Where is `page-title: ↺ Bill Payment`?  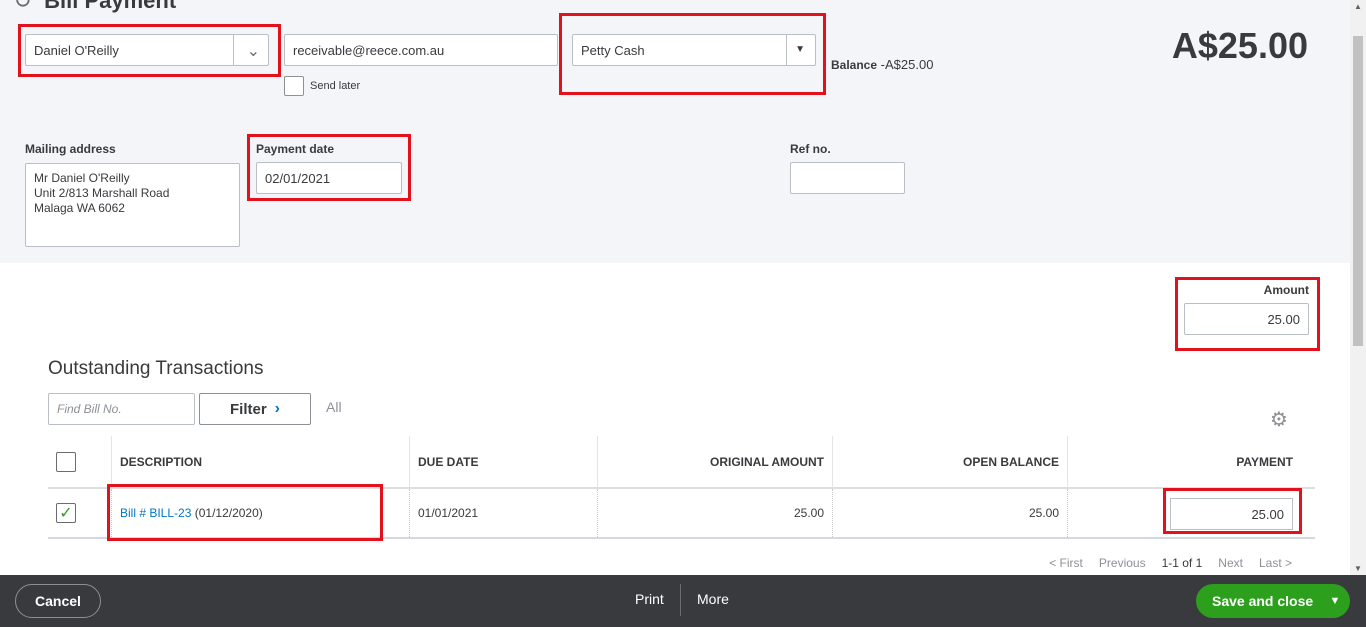
page-title: ↺ Bill Payment is located at coordinates (95, 7).